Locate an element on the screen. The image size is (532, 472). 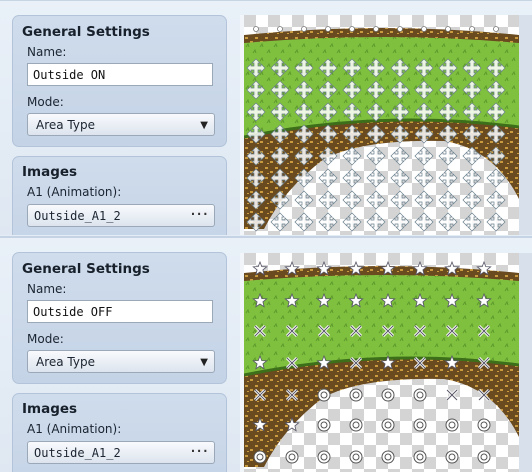
name-field: Outside OFF is located at coordinates (120, 311).